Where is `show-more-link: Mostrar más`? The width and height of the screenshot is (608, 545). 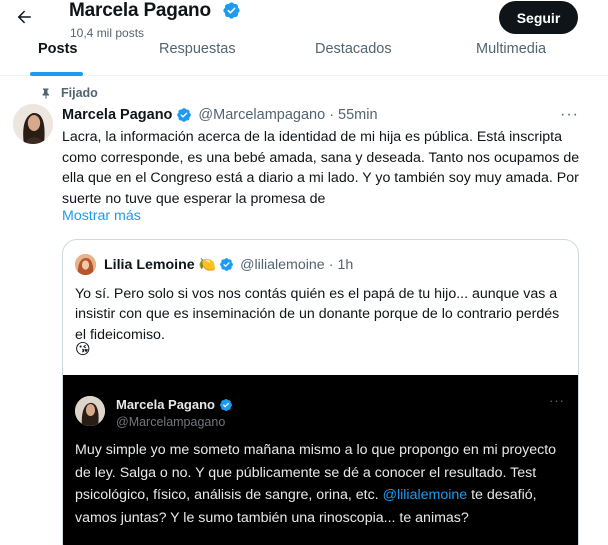
show-more-link: Mostrar más is located at coordinates (101, 216).